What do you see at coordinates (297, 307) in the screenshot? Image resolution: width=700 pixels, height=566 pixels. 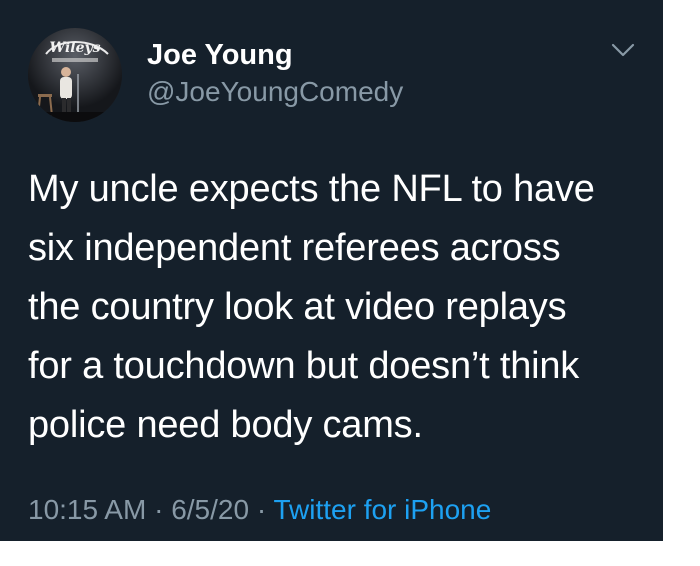 I see `tweet-text-line: the country look at video replays` at bounding box center [297, 307].